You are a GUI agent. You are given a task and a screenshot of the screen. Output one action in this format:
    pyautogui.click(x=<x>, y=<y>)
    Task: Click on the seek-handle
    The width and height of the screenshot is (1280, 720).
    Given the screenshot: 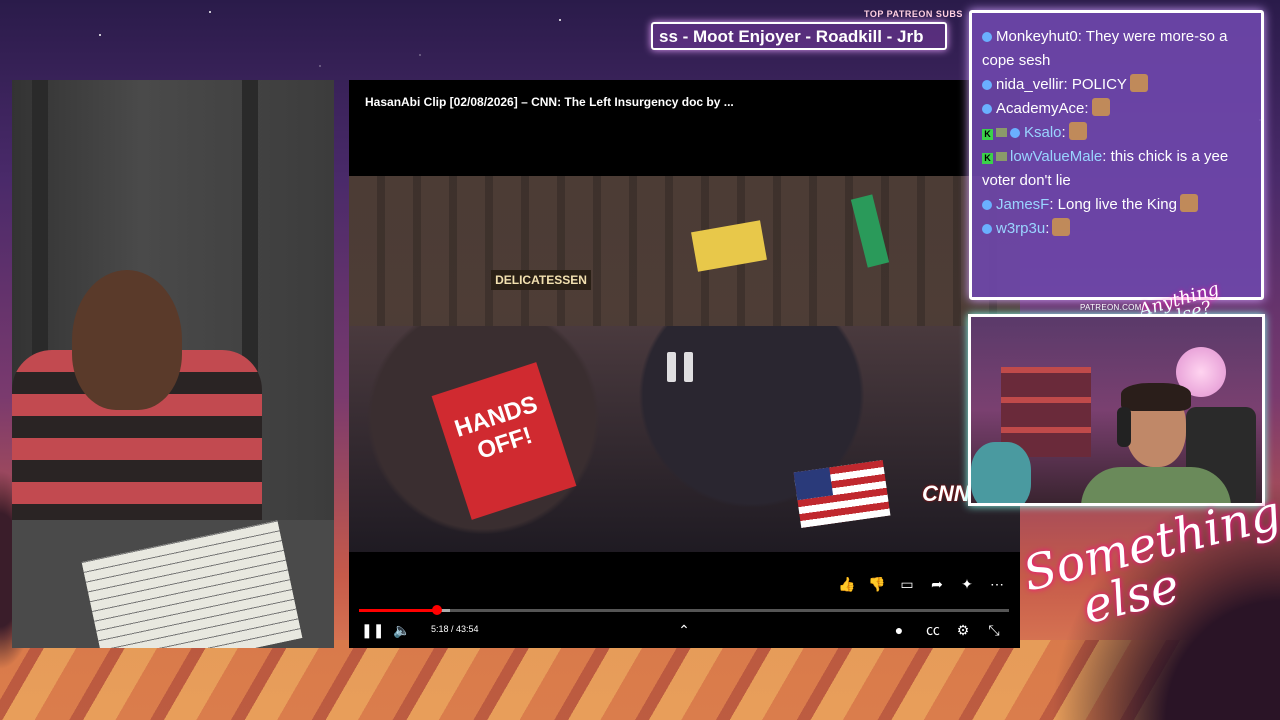 What is the action you would take?
    pyautogui.click(x=437, y=610)
    